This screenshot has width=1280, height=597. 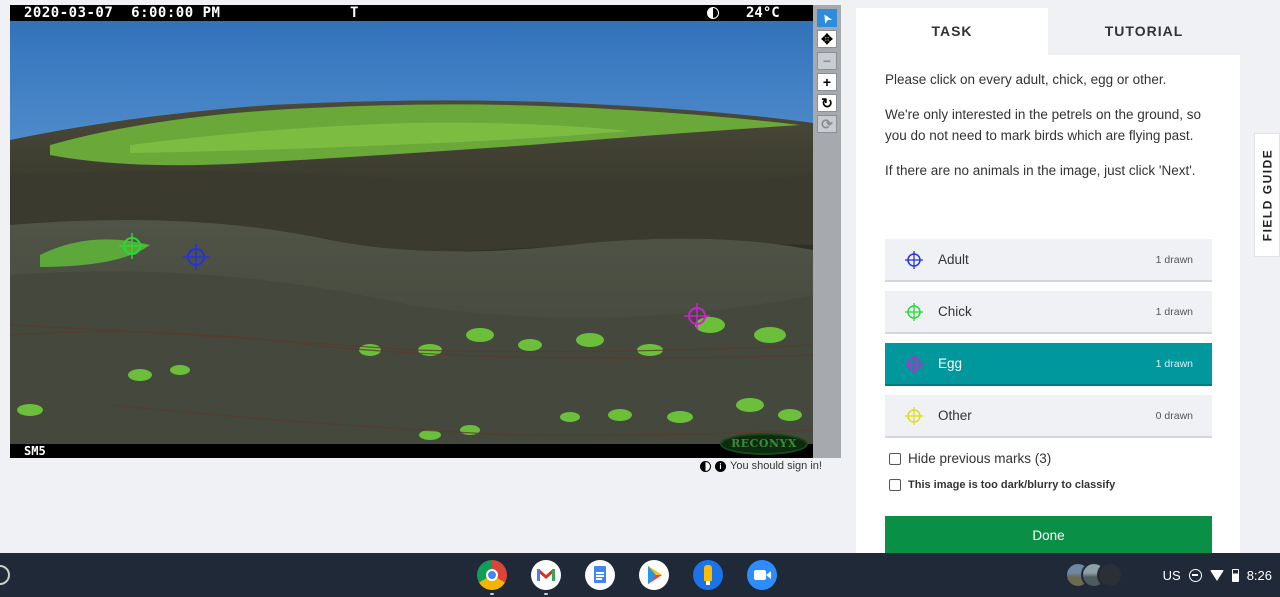 I want to click on chrome-icon, so click(x=492, y=575).